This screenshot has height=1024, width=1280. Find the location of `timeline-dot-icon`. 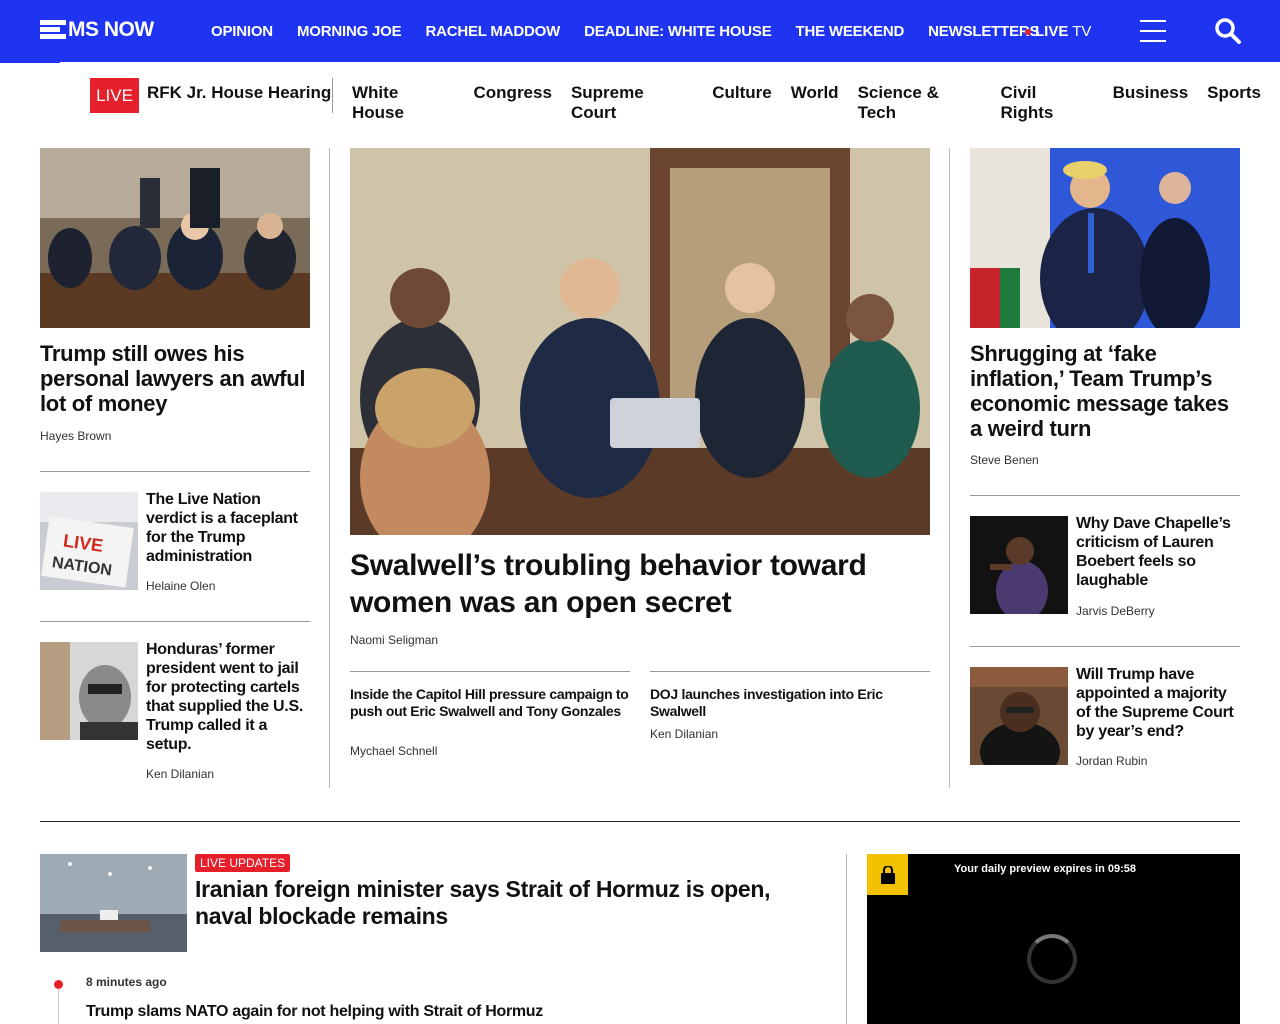

timeline-dot-icon is located at coordinates (58, 984).